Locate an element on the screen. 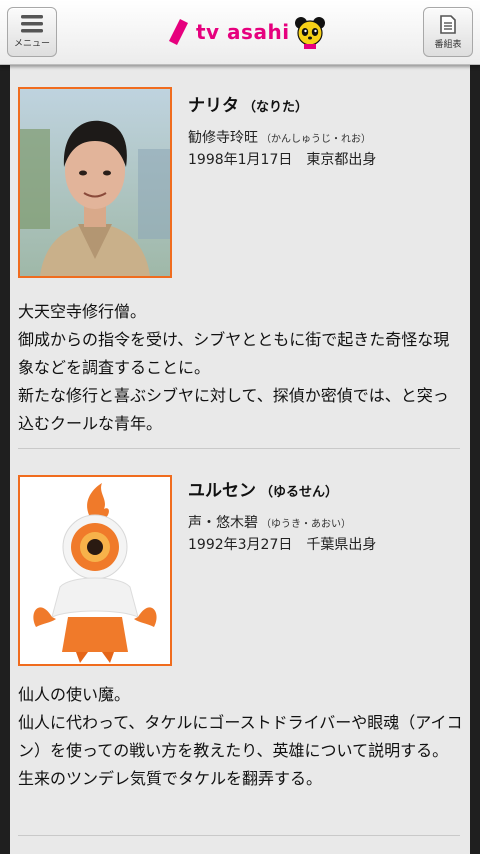 The width and height of the screenshot is (480, 854). yurusen-photo is located at coordinates (95, 570).